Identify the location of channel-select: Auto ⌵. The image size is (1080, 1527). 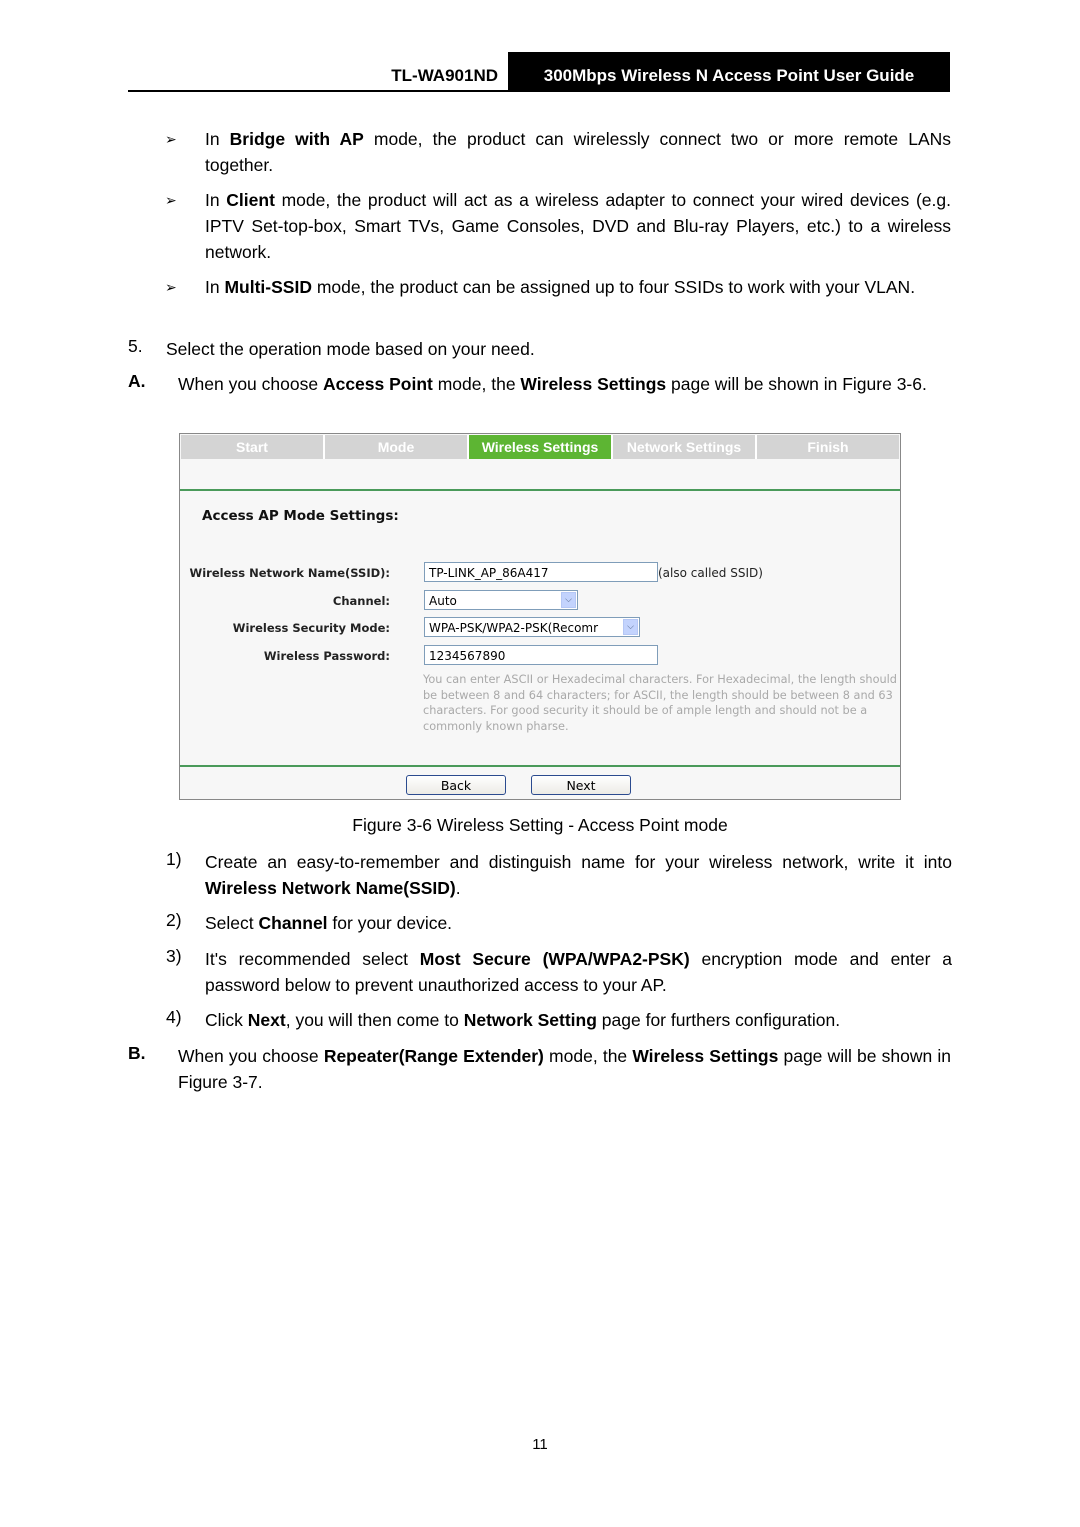
(501, 600).